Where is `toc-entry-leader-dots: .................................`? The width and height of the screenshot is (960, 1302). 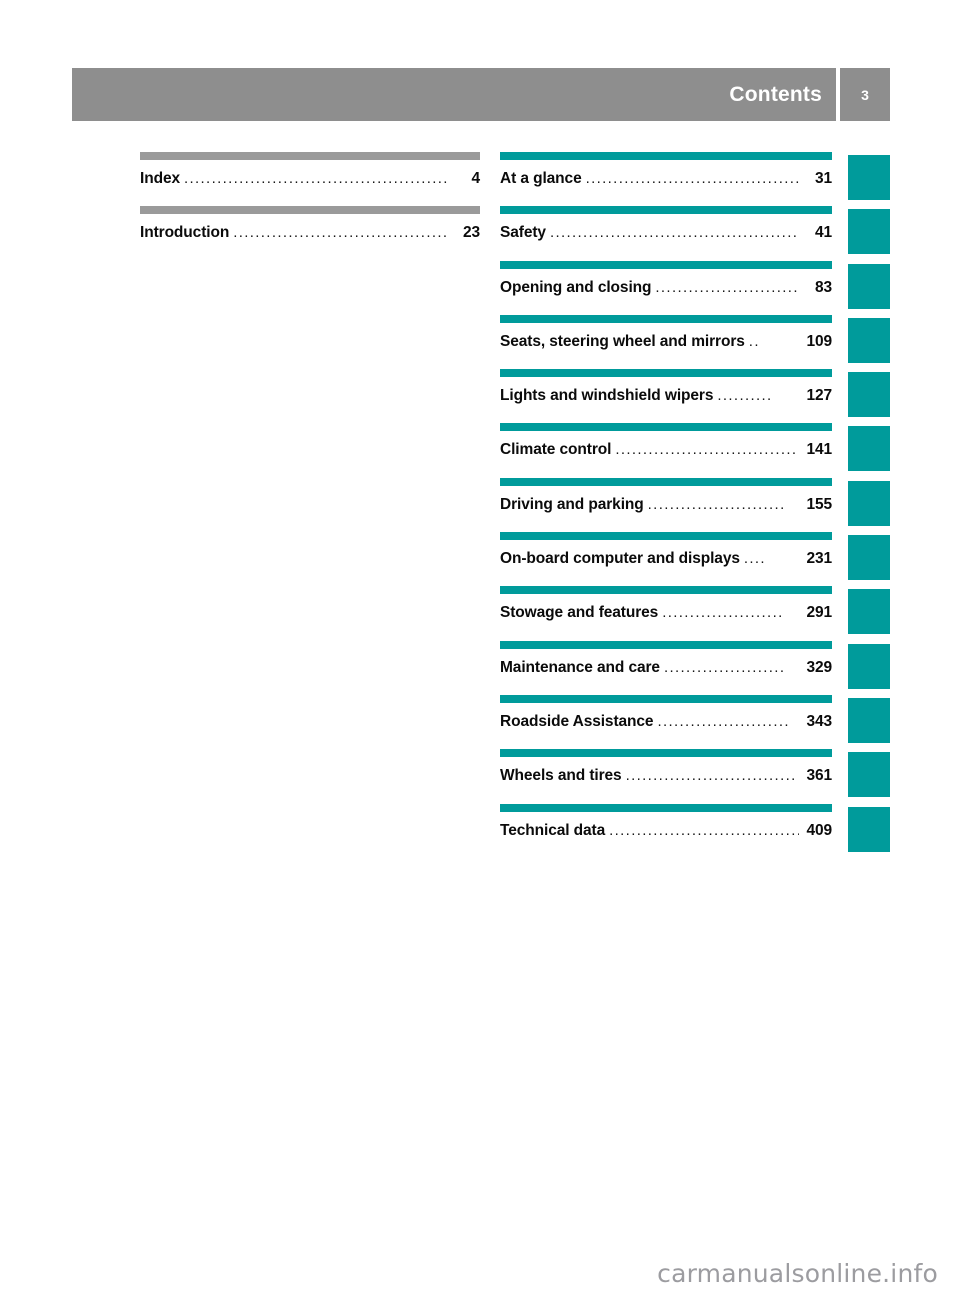 toc-entry-leader-dots: ................................. is located at coordinates (706, 450).